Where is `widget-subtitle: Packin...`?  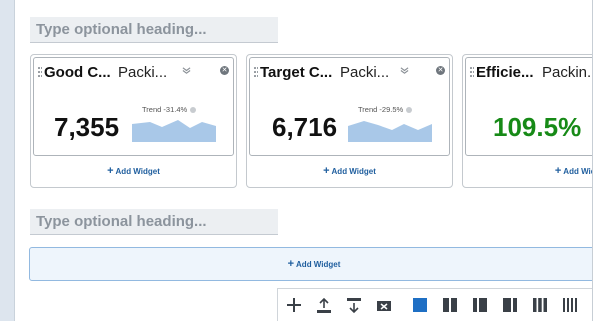 widget-subtitle: Packin... is located at coordinates (567, 72).